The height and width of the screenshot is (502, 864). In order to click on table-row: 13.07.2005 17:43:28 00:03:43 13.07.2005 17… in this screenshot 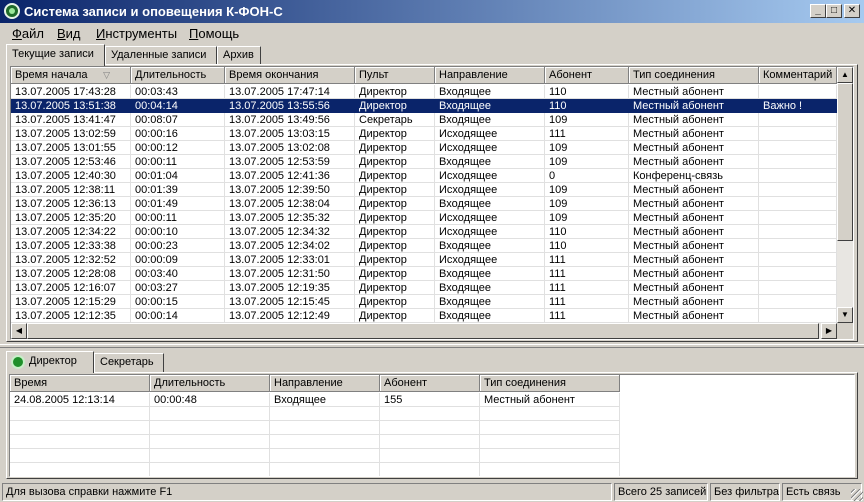, I will do `click(424, 92)`.